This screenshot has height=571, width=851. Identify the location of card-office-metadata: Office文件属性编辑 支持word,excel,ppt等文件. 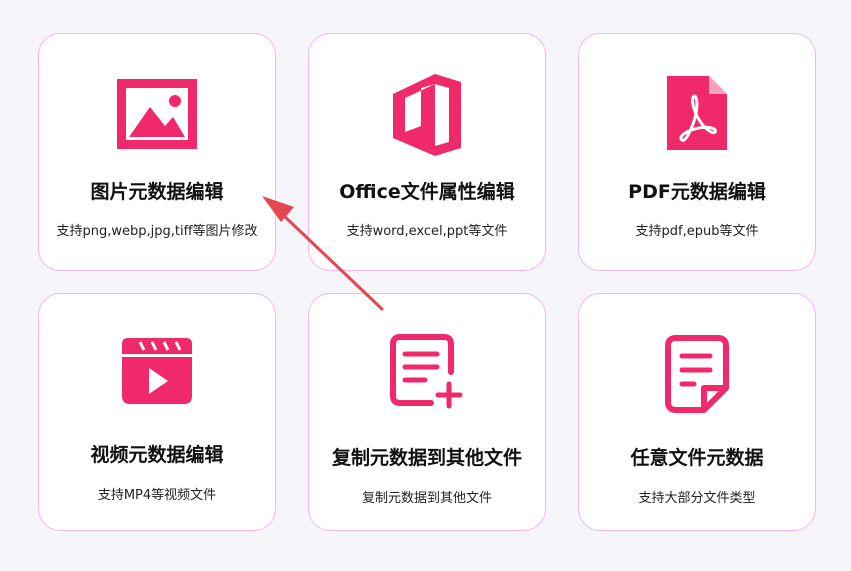
(427, 152).